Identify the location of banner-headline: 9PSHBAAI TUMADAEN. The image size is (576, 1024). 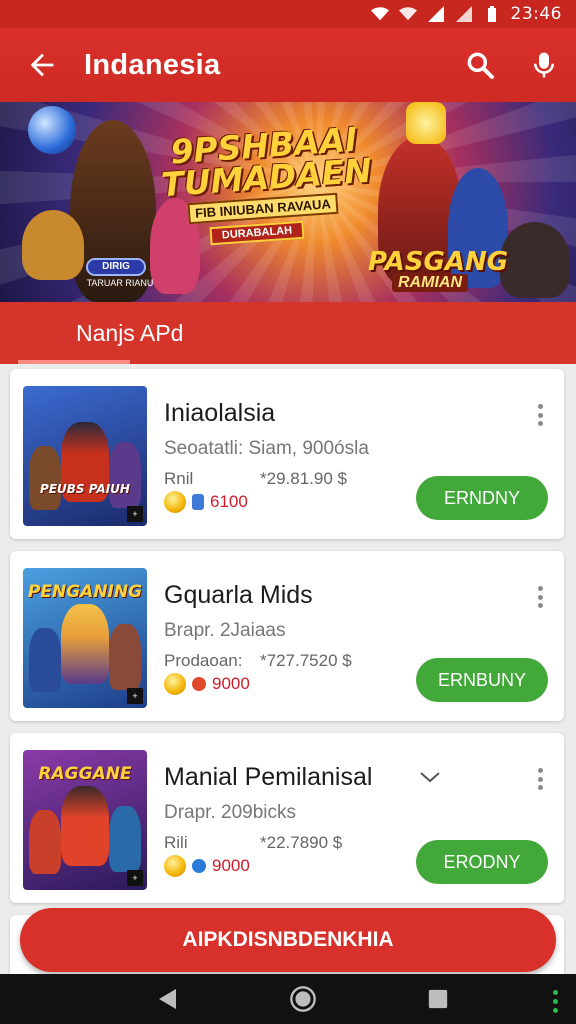
(266, 162).